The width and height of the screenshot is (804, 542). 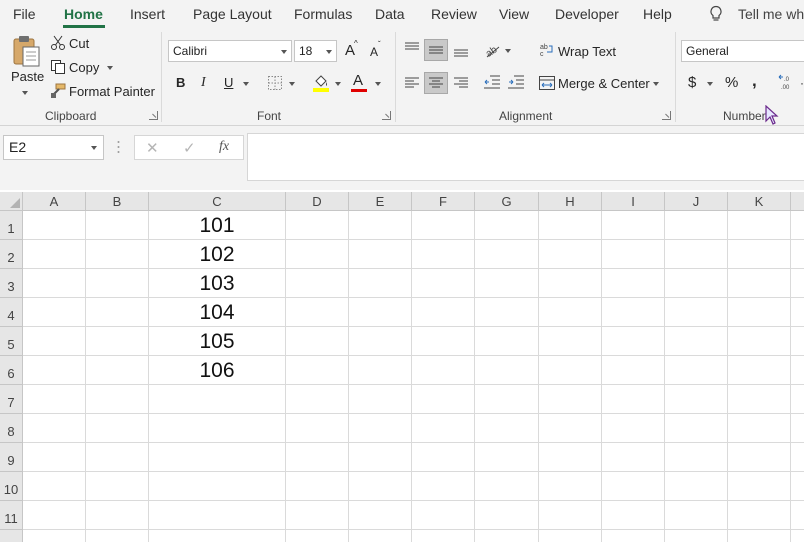 What do you see at coordinates (11, 515) in the screenshot?
I see `row-header-11: 11` at bounding box center [11, 515].